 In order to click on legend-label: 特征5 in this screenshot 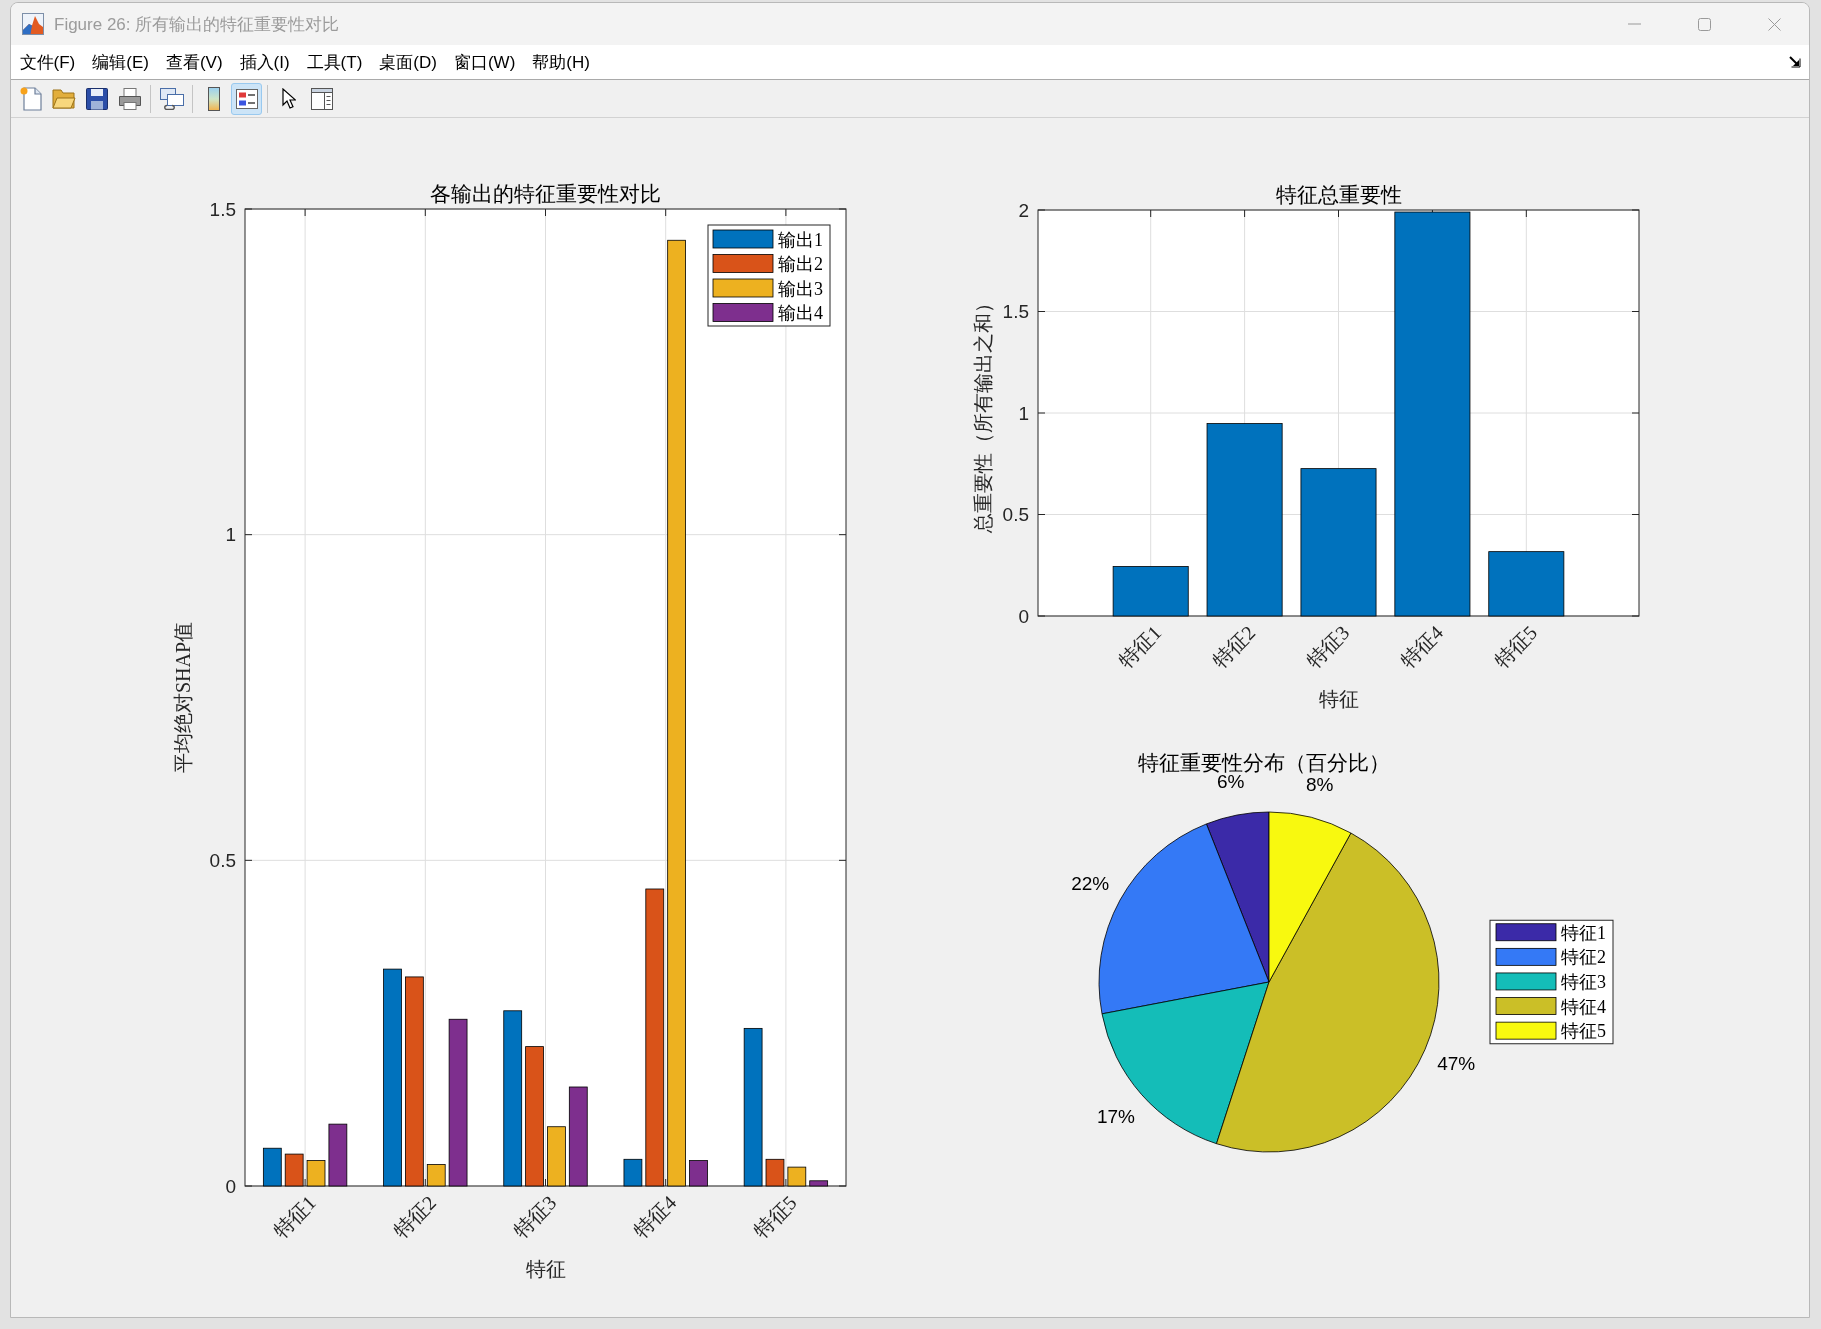, I will do `click(1583, 1031)`.